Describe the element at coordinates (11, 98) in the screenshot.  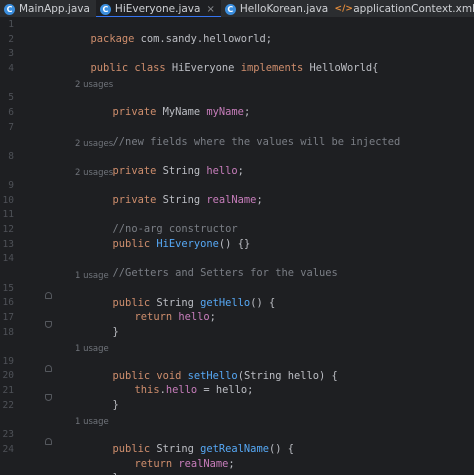
I see `line-number: 5` at that location.